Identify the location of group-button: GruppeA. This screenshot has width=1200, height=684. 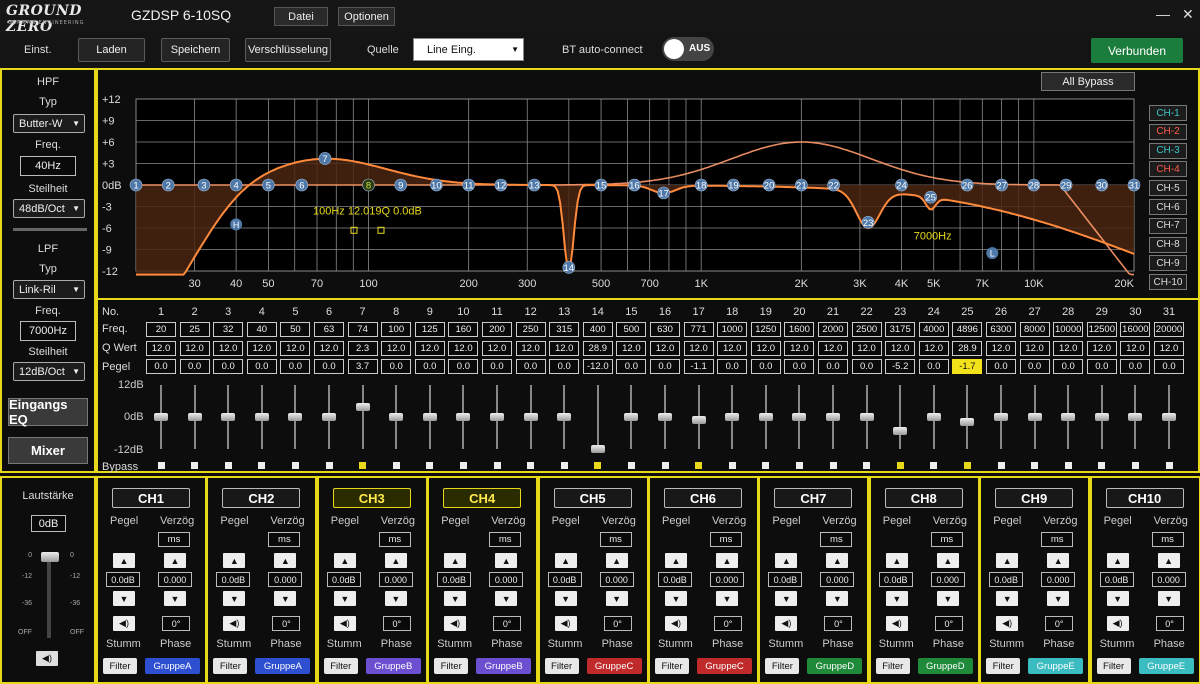
(172, 666).